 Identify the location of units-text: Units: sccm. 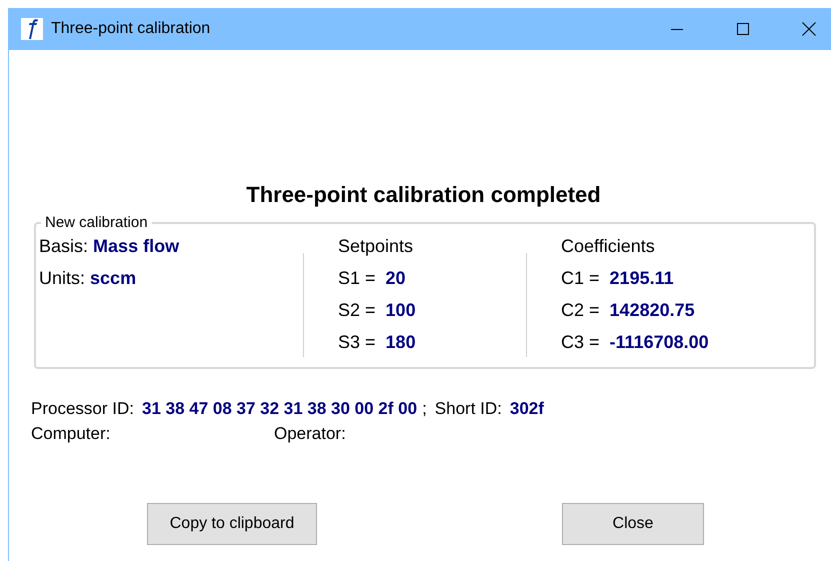
(88, 278).